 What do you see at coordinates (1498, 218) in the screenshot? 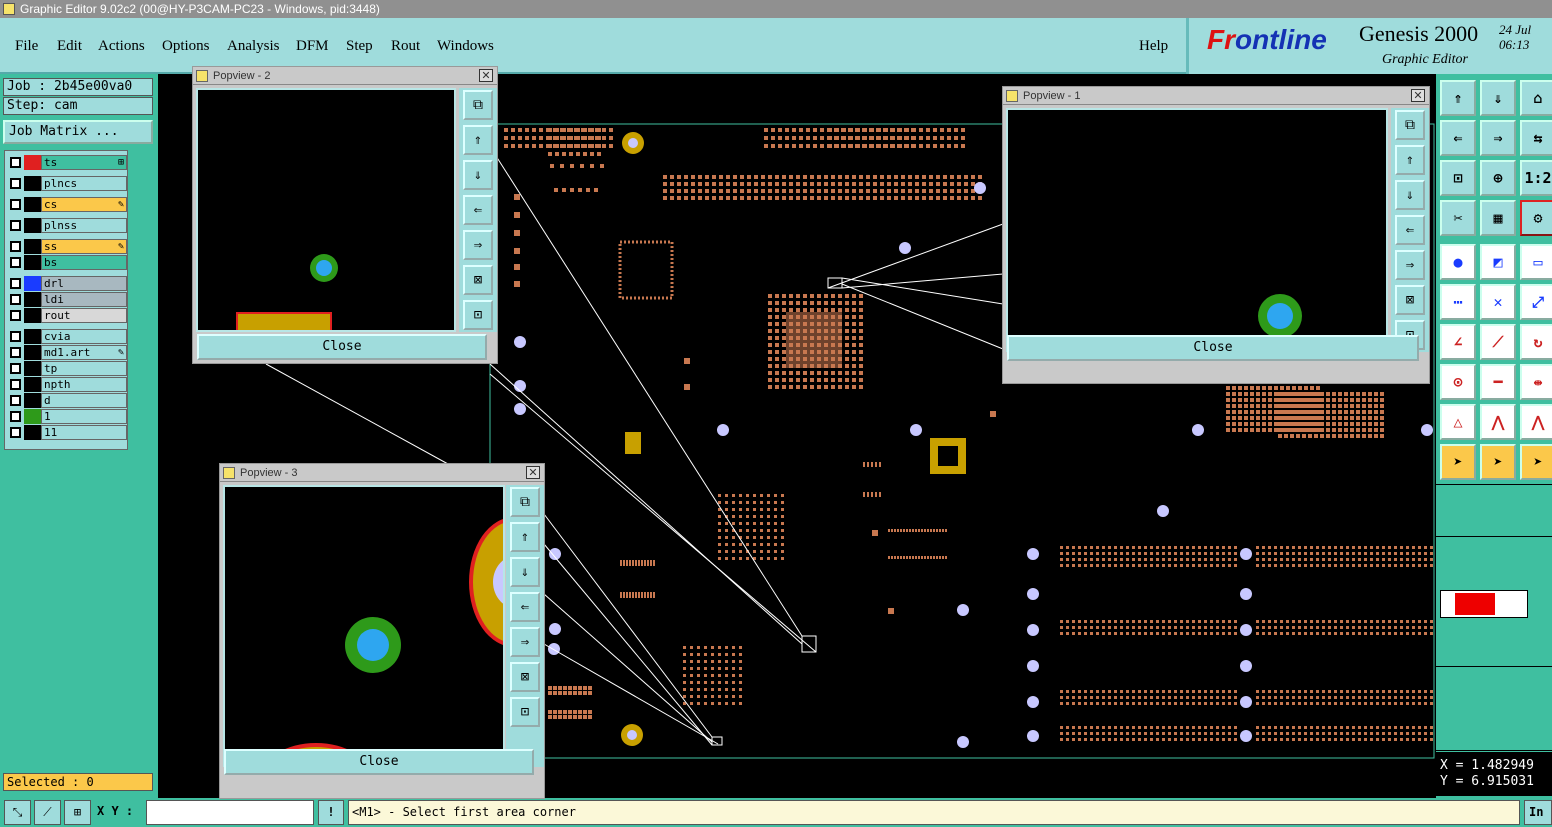
I see `tool-3-1-icon: ▦` at bounding box center [1498, 218].